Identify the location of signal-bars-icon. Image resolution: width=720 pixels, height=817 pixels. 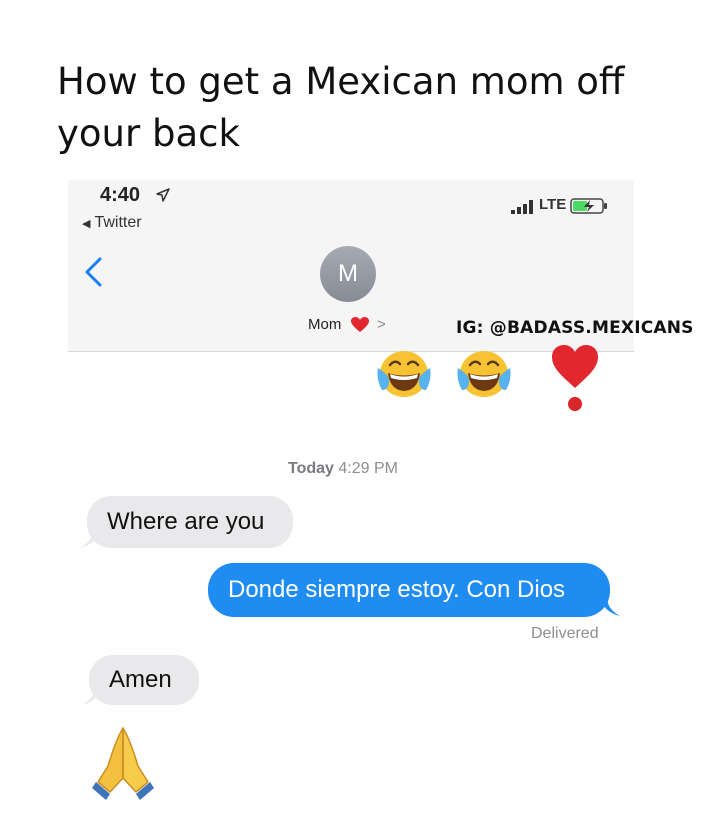
(522, 207).